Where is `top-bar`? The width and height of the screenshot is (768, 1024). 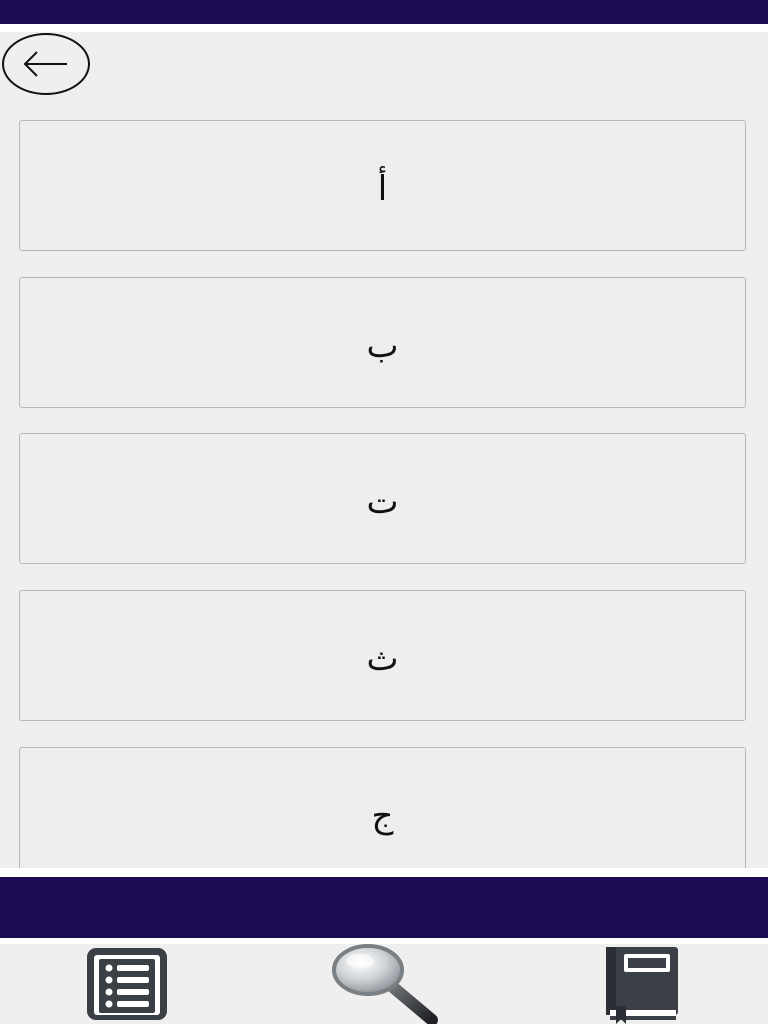 top-bar is located at coordinates (384, 12).